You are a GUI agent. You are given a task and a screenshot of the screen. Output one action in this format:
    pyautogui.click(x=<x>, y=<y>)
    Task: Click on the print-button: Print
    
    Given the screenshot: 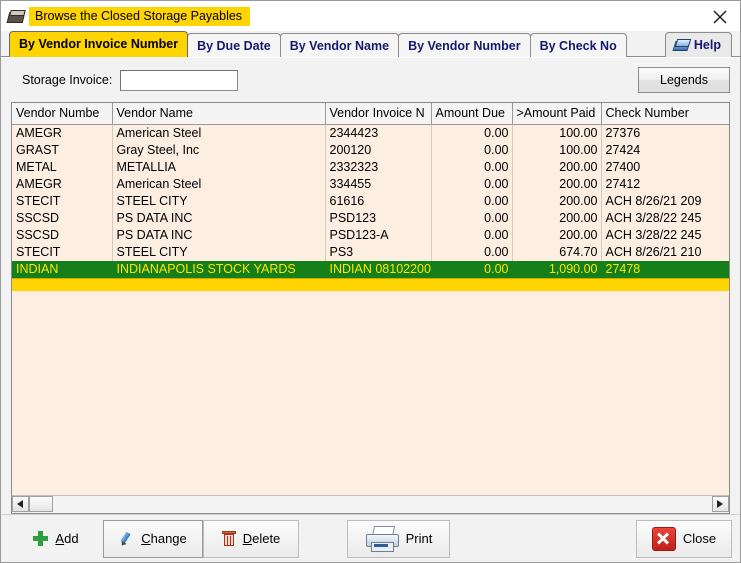 What is the action you would take?
    pyautogui.click(x=398, y=538)
    